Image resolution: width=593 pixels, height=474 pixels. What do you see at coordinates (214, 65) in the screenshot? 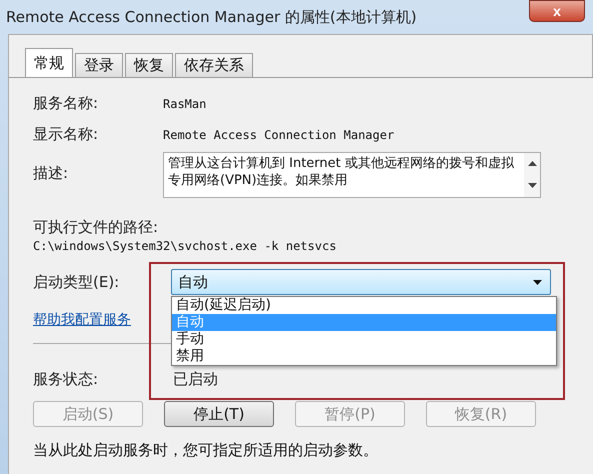
I see `tab: 依存关系` at bounding box center [214, 65].